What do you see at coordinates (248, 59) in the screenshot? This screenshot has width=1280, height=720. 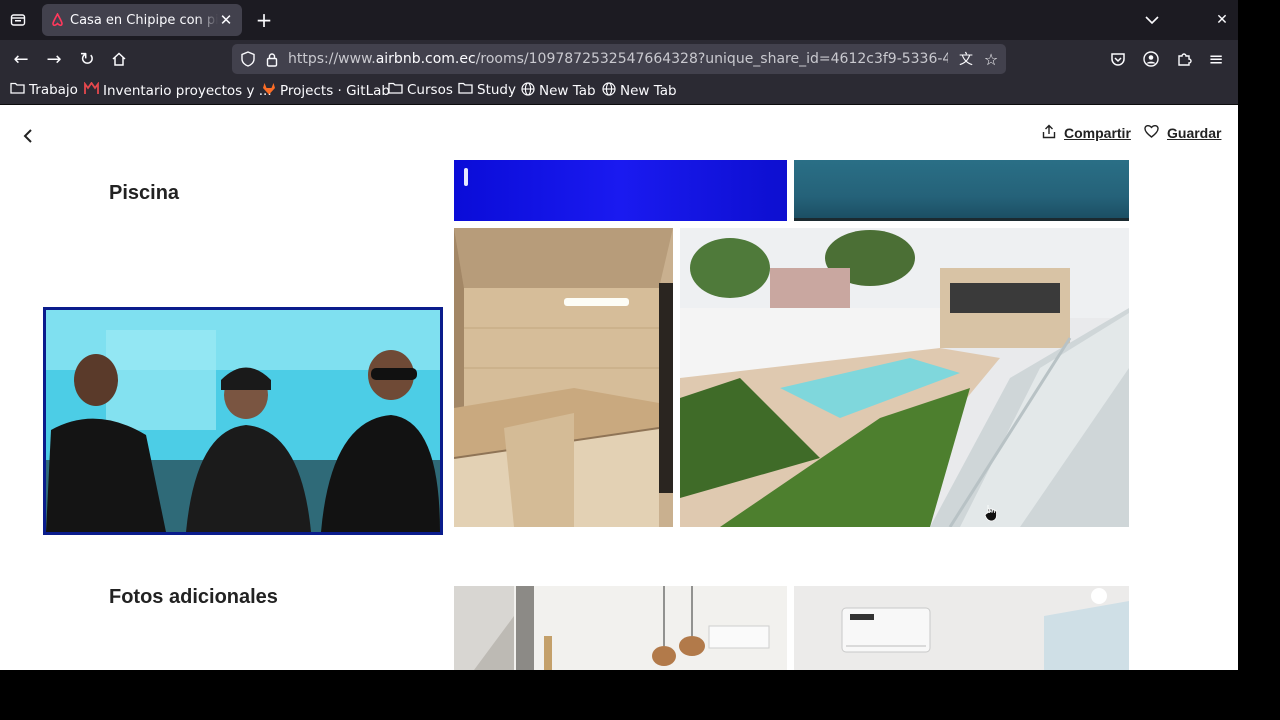 I see `shield-icon` at bounding box center [248, 59].